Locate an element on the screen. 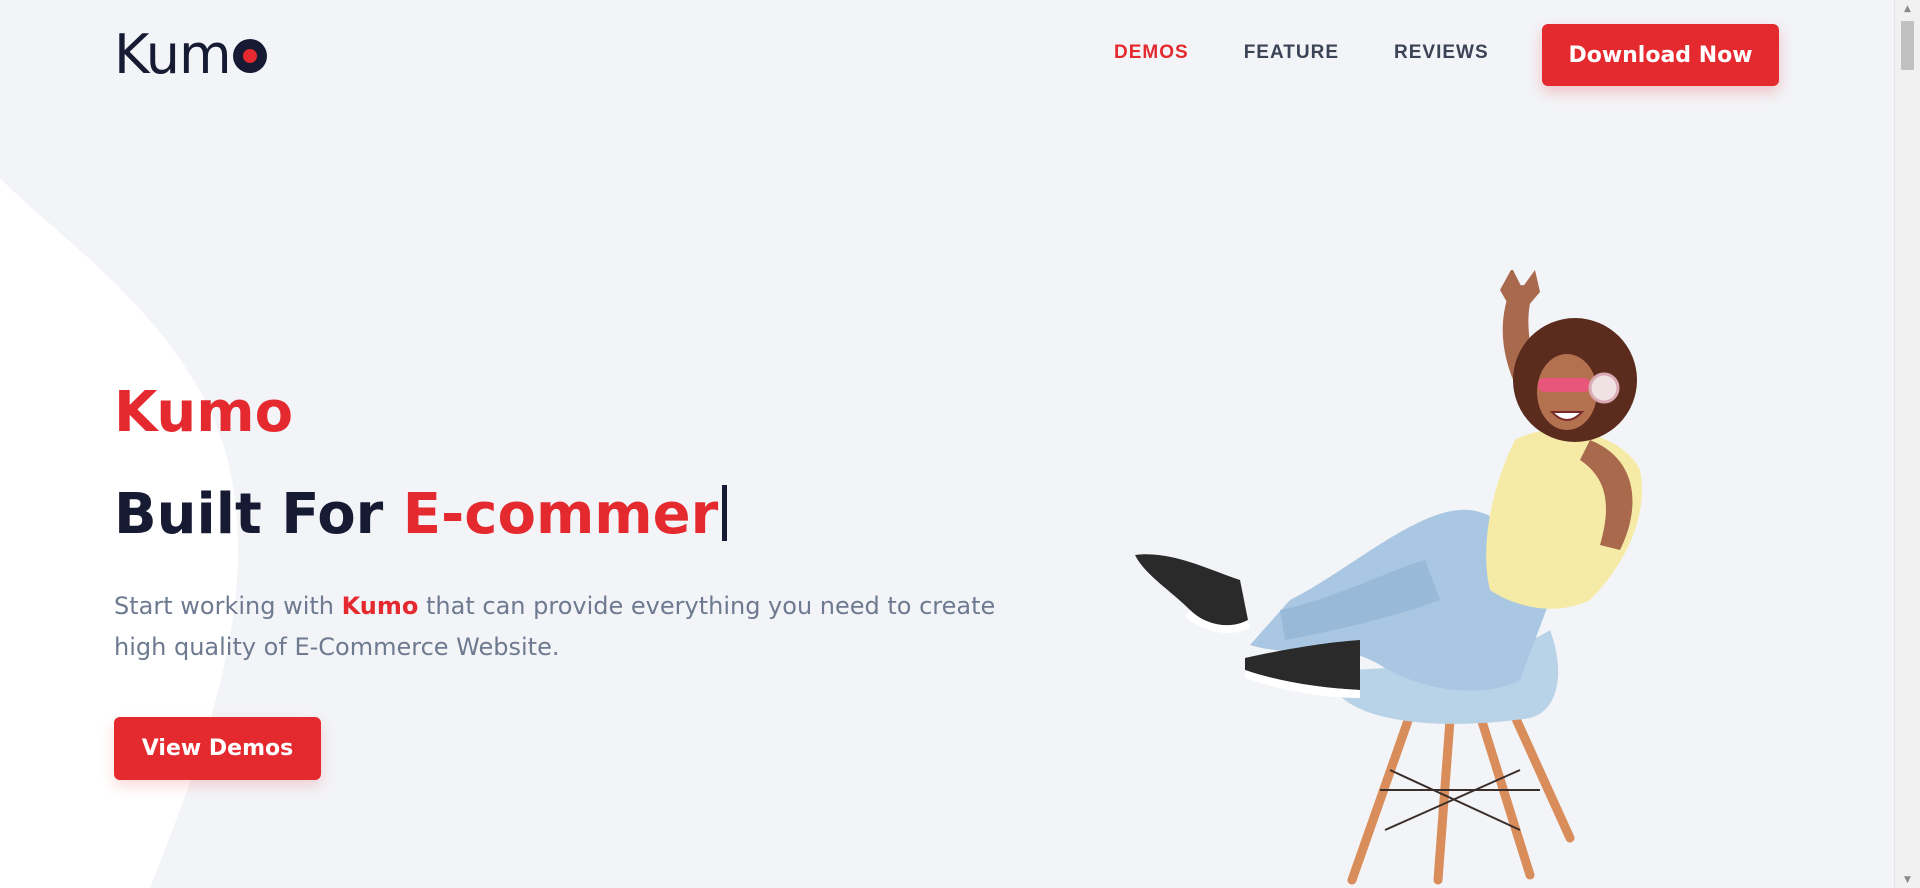  hero-title-typed: E-commer is located at coordinates (560, 514).